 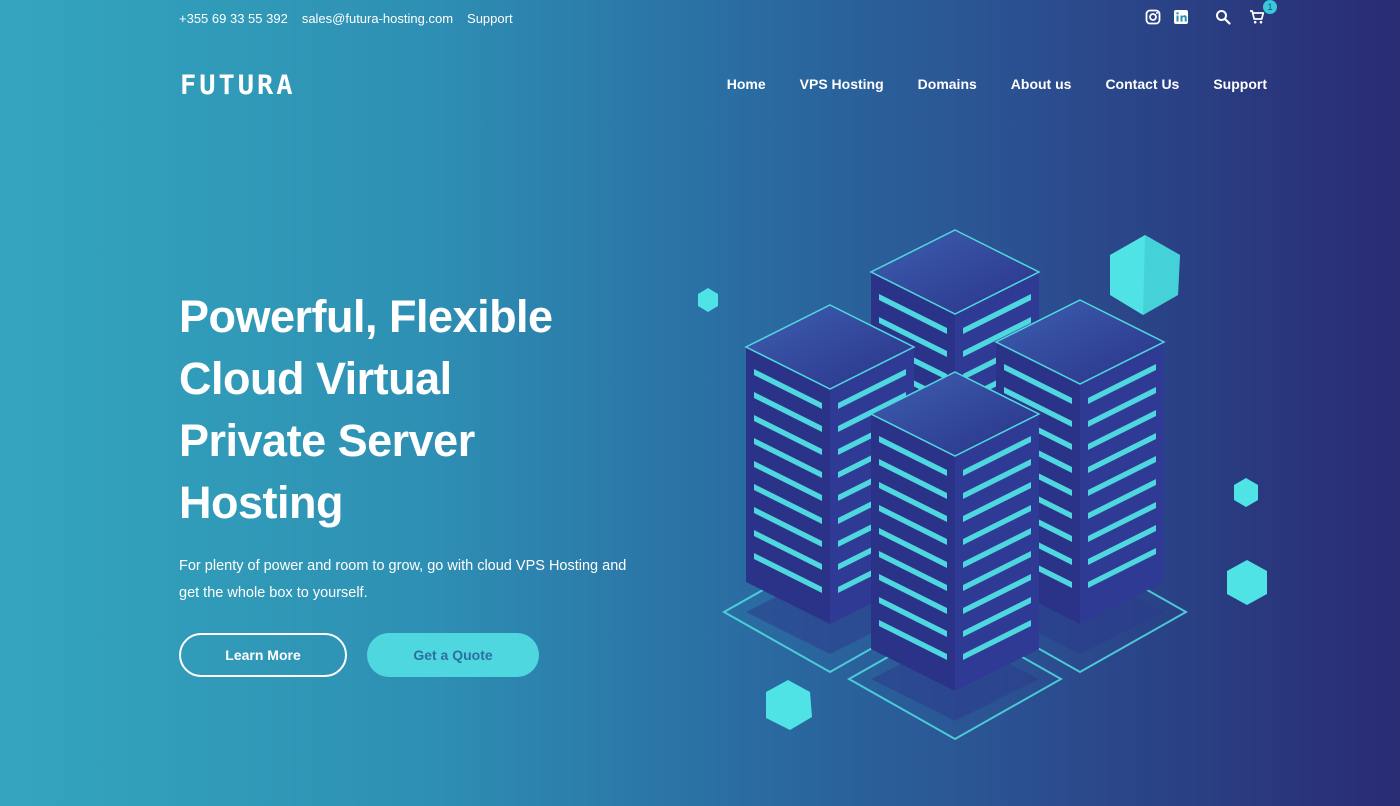 What do you see at coordinates (1257, 17) in the screenshot?
I see `cart-icon` at bounding box center [1257, 17].